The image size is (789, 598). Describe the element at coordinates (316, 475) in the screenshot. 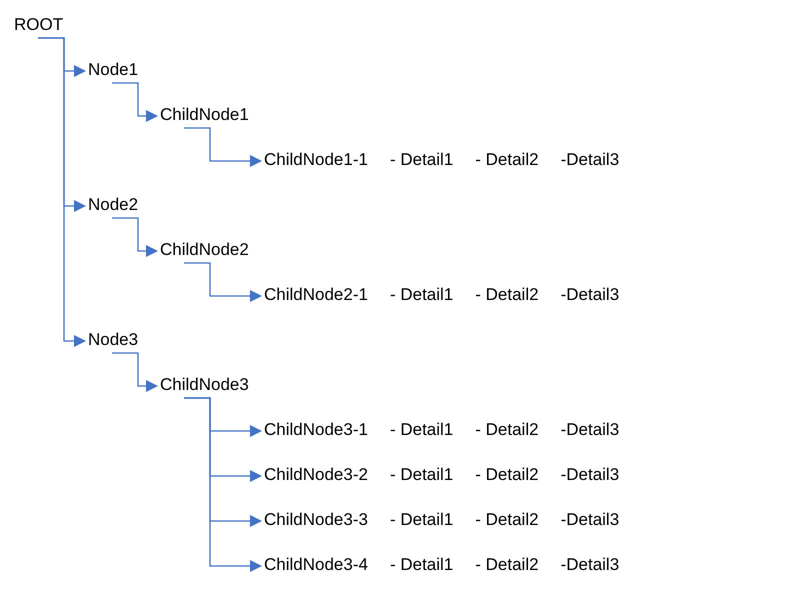

I see `node-label: ChildNode3-2` at that location.